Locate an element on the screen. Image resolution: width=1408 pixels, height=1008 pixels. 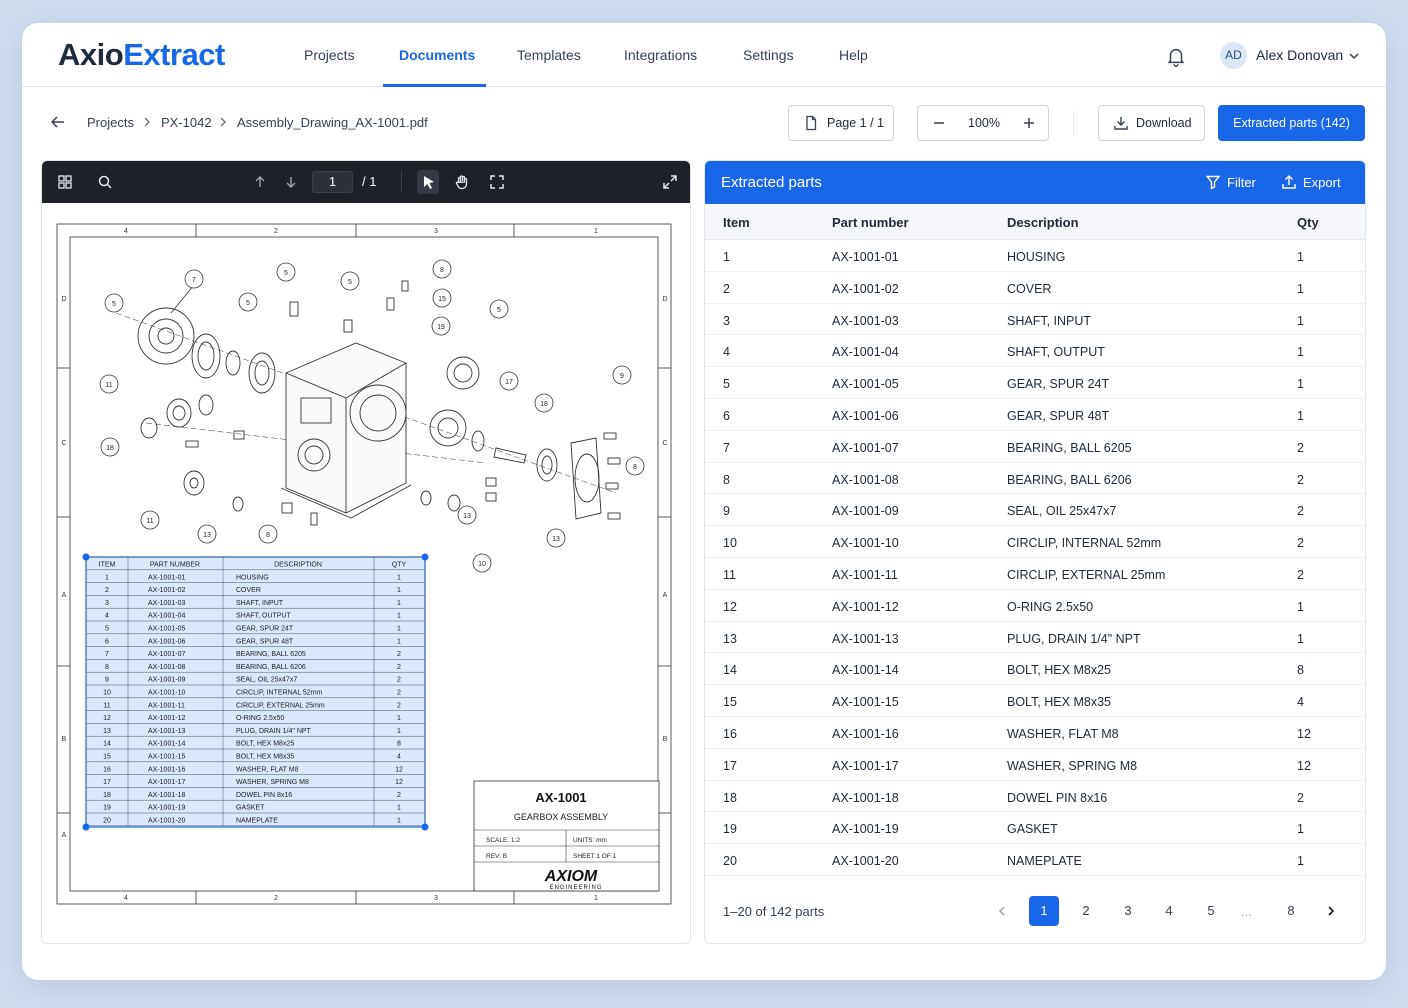
table-row: 4 AX-1001-04 SHAFT, OUTPUT 1 is located at coordinates (1035, 351).